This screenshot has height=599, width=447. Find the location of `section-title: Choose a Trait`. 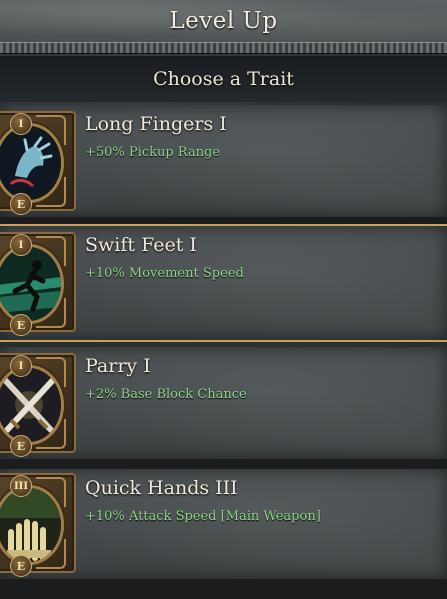

section-title: Choose a Trait is located at coordinates (223, 79).